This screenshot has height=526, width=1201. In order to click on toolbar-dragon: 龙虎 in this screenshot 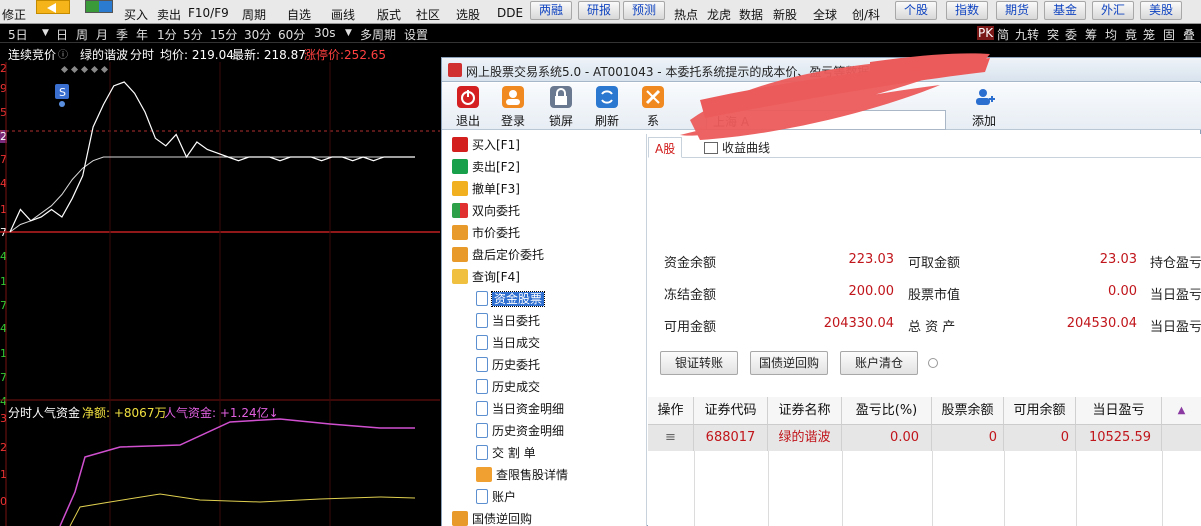, I will do `click(719, 14)`.